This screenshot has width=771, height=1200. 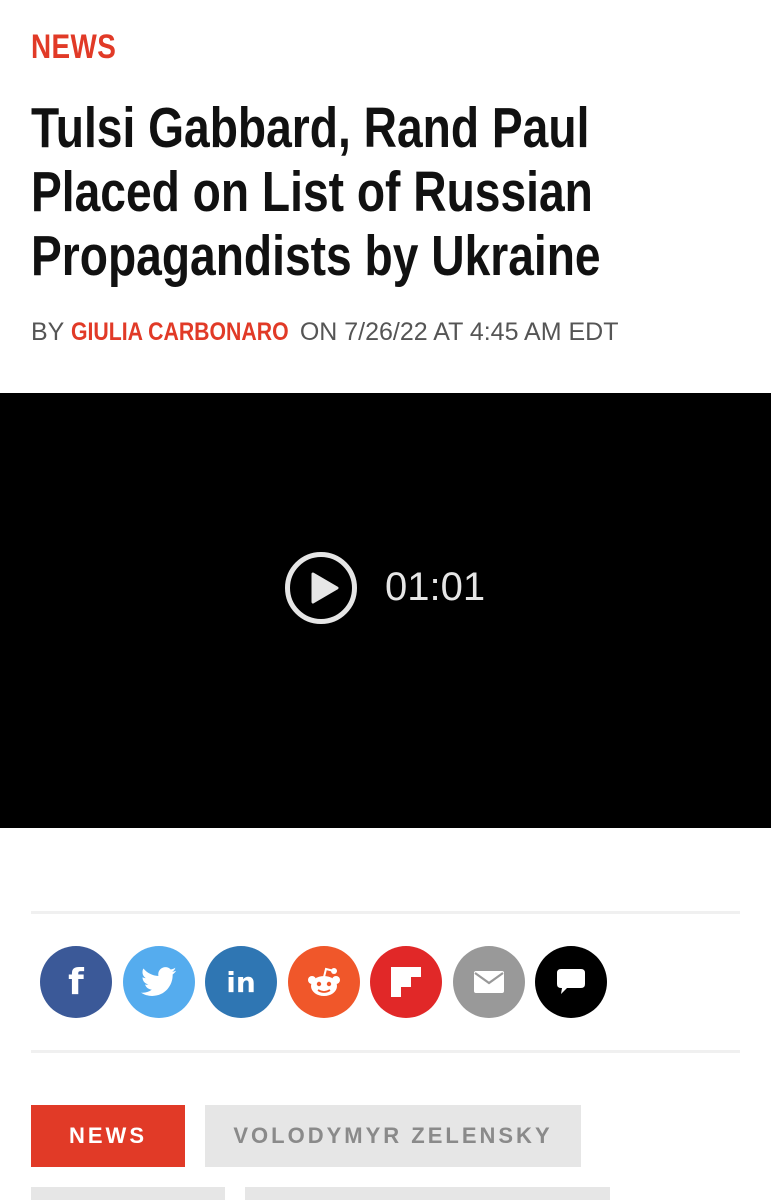 I want to click on play-button, so click(x=321, y=588).